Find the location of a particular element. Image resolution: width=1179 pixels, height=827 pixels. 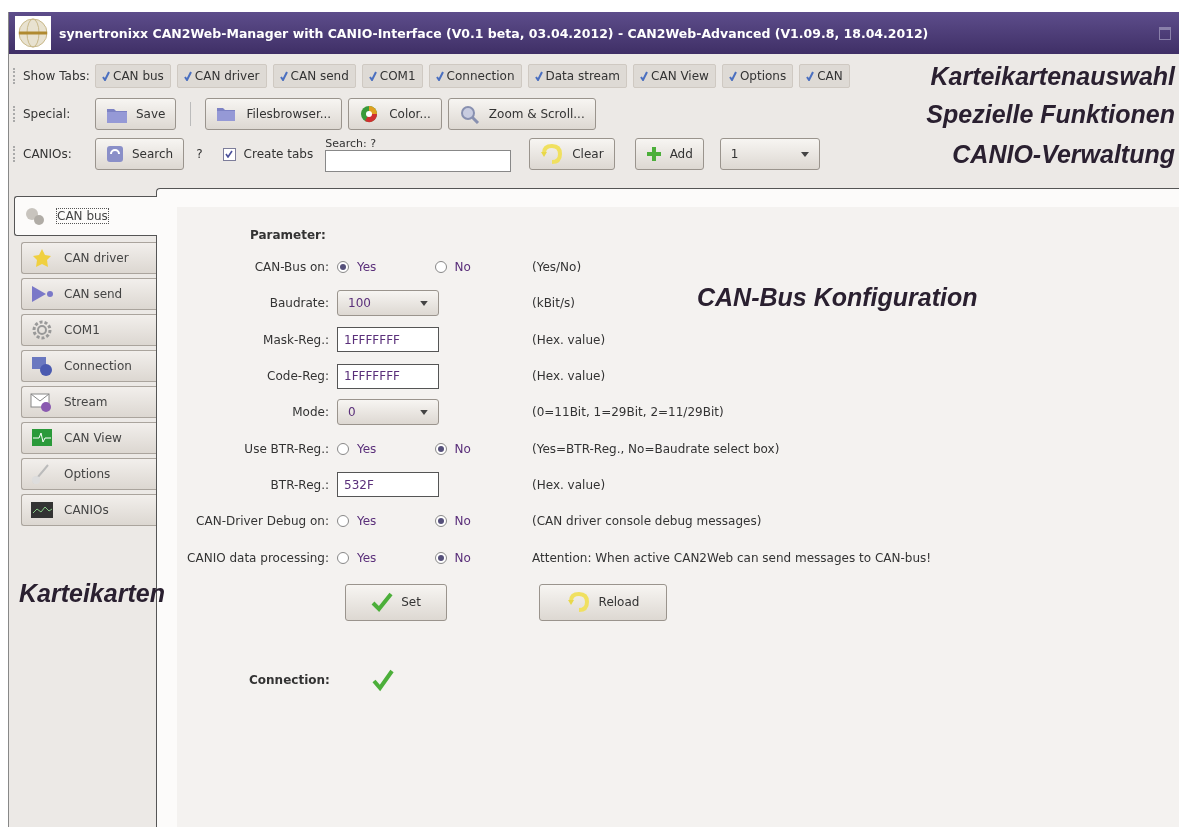

annotation: Spezielle Funktionen is located at coordinates (1050, 114).